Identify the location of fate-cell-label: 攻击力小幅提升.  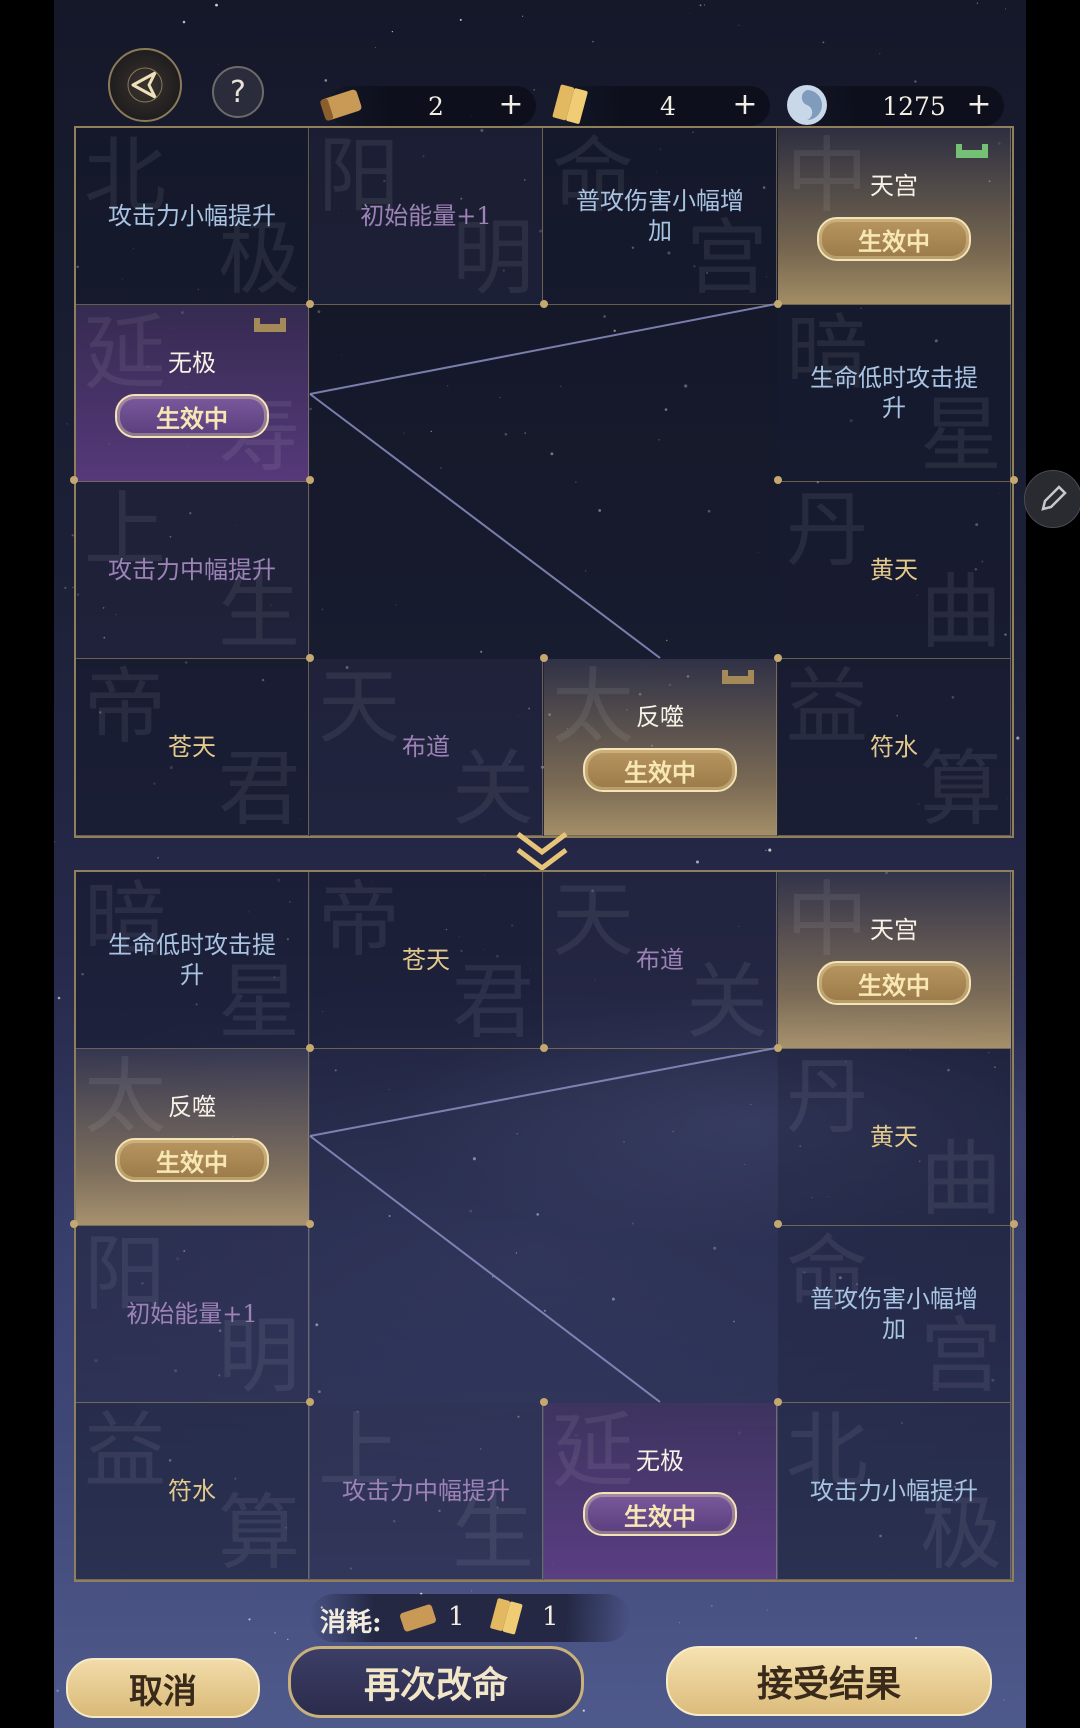
(192, 216).